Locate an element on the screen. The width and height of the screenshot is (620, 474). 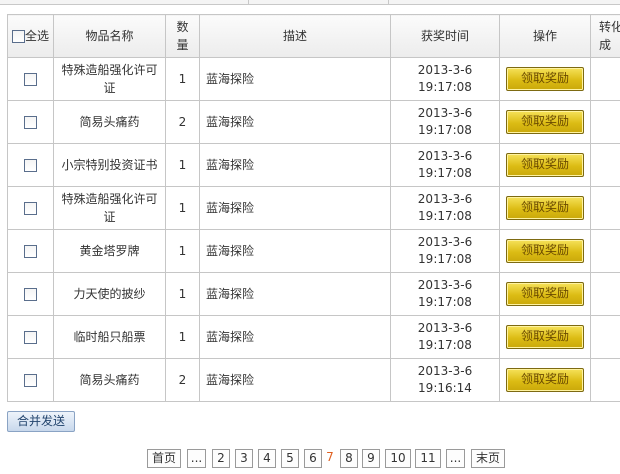
table-row: 简易头痛药 2 蓝海探险 2013-3-6 19:17:08 领取奖励 is located at coordinates (313, 122).